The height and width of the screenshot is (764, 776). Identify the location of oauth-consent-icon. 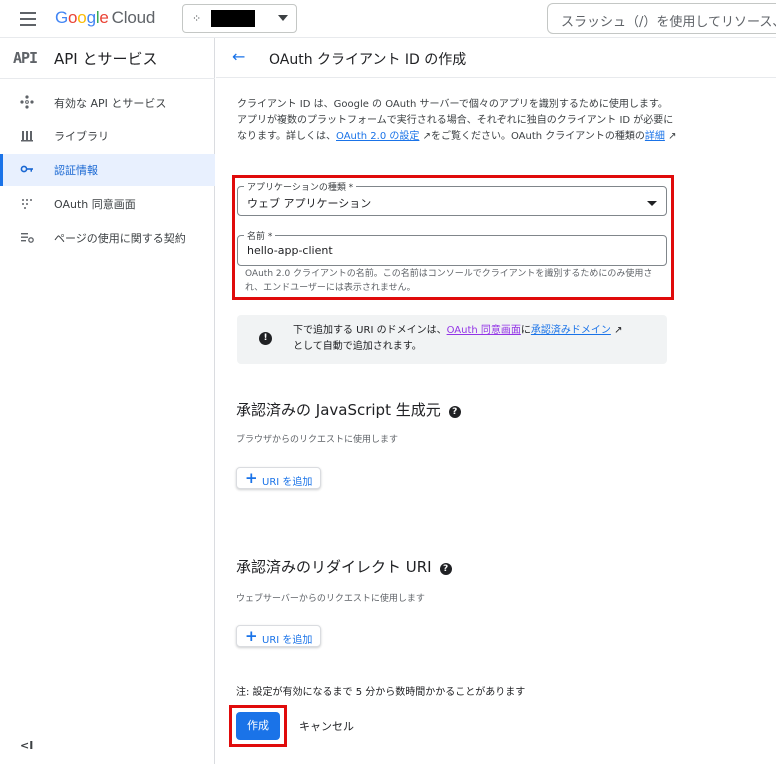
(27, 204).